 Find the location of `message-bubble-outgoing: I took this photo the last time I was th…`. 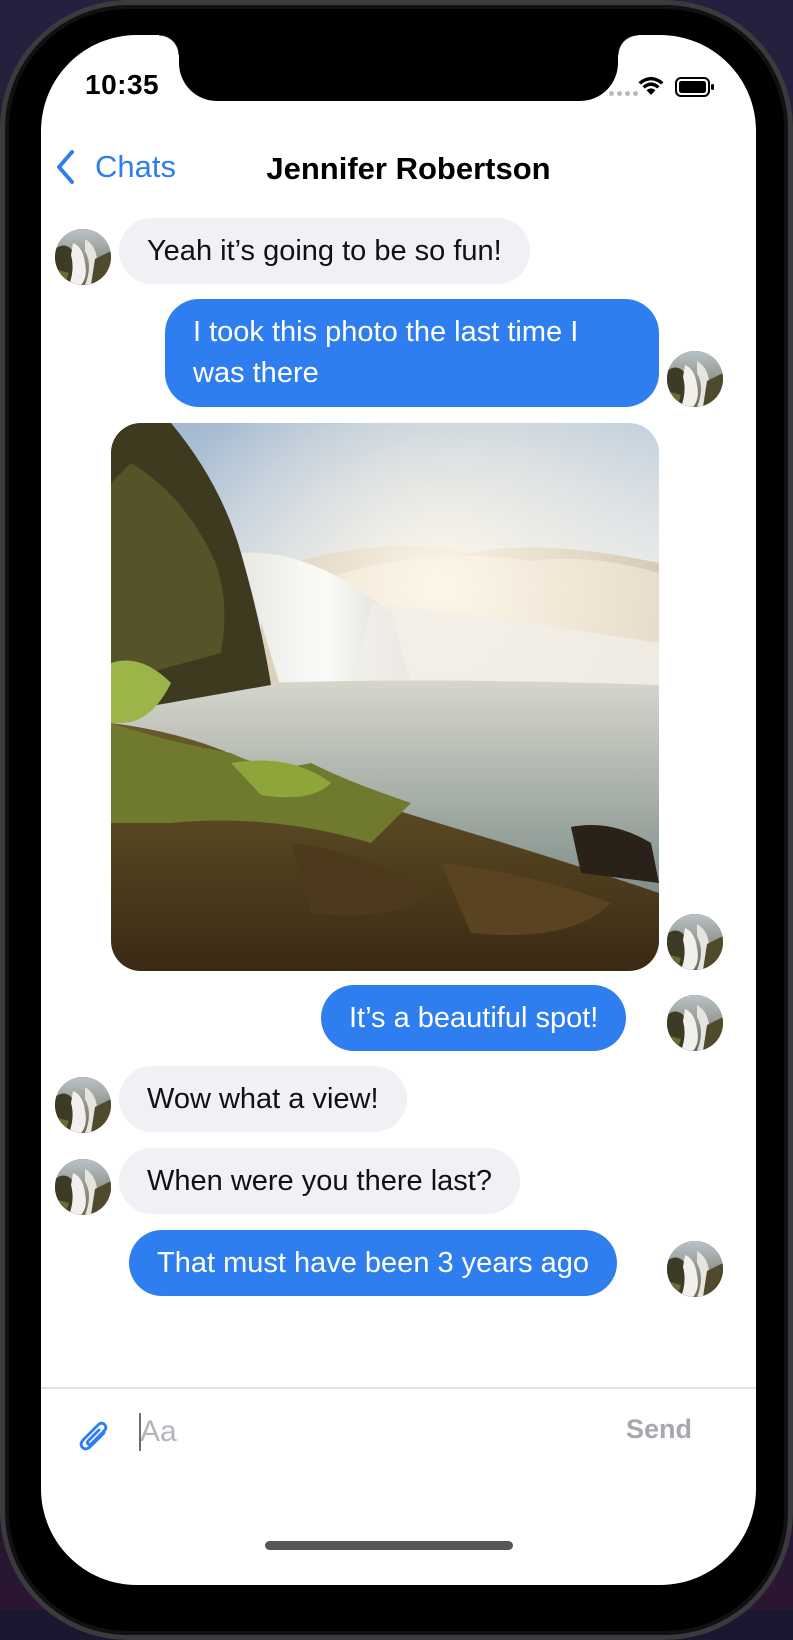

message-bubble-outgoing: I took this photo the last time I was th… is located at coordinates (412, 353).